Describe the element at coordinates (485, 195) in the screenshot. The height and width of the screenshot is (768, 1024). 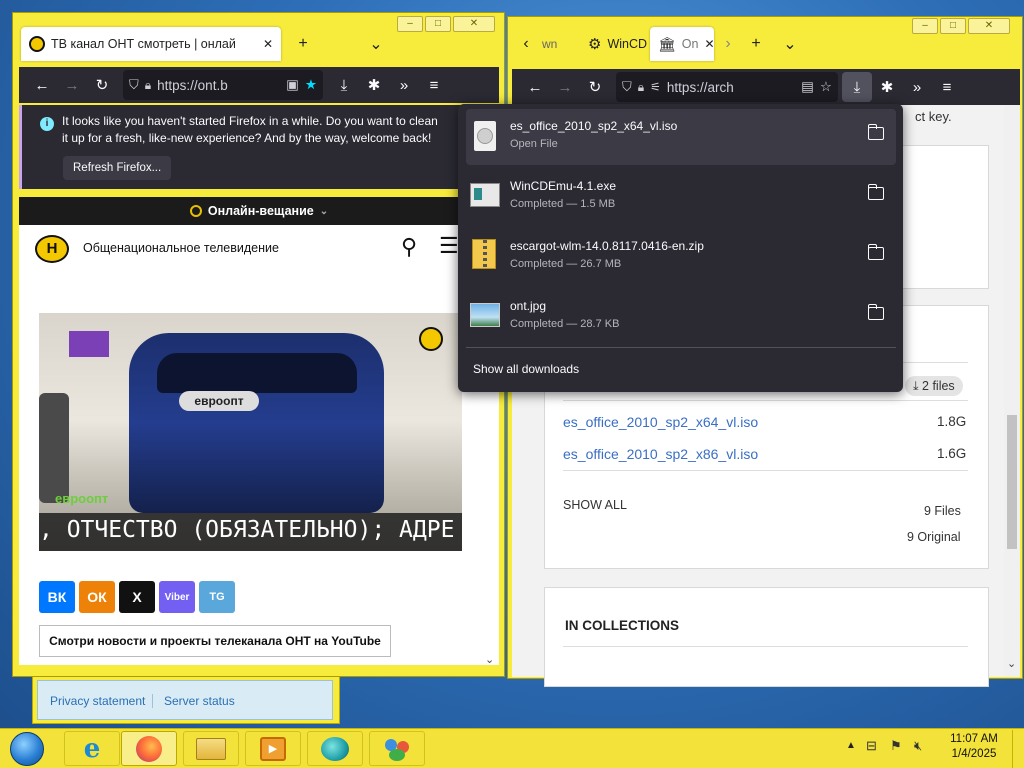
I see `installer-icon` at that location.